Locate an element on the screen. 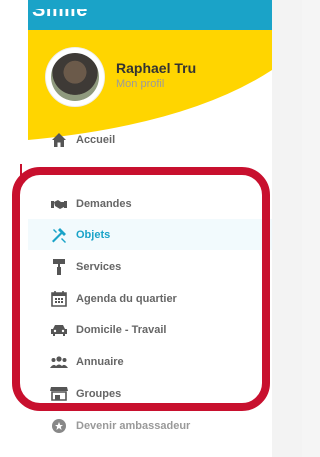 The height and width of the screenshot is (457, 320). avatar-photo is located at coordinates (75, 77).